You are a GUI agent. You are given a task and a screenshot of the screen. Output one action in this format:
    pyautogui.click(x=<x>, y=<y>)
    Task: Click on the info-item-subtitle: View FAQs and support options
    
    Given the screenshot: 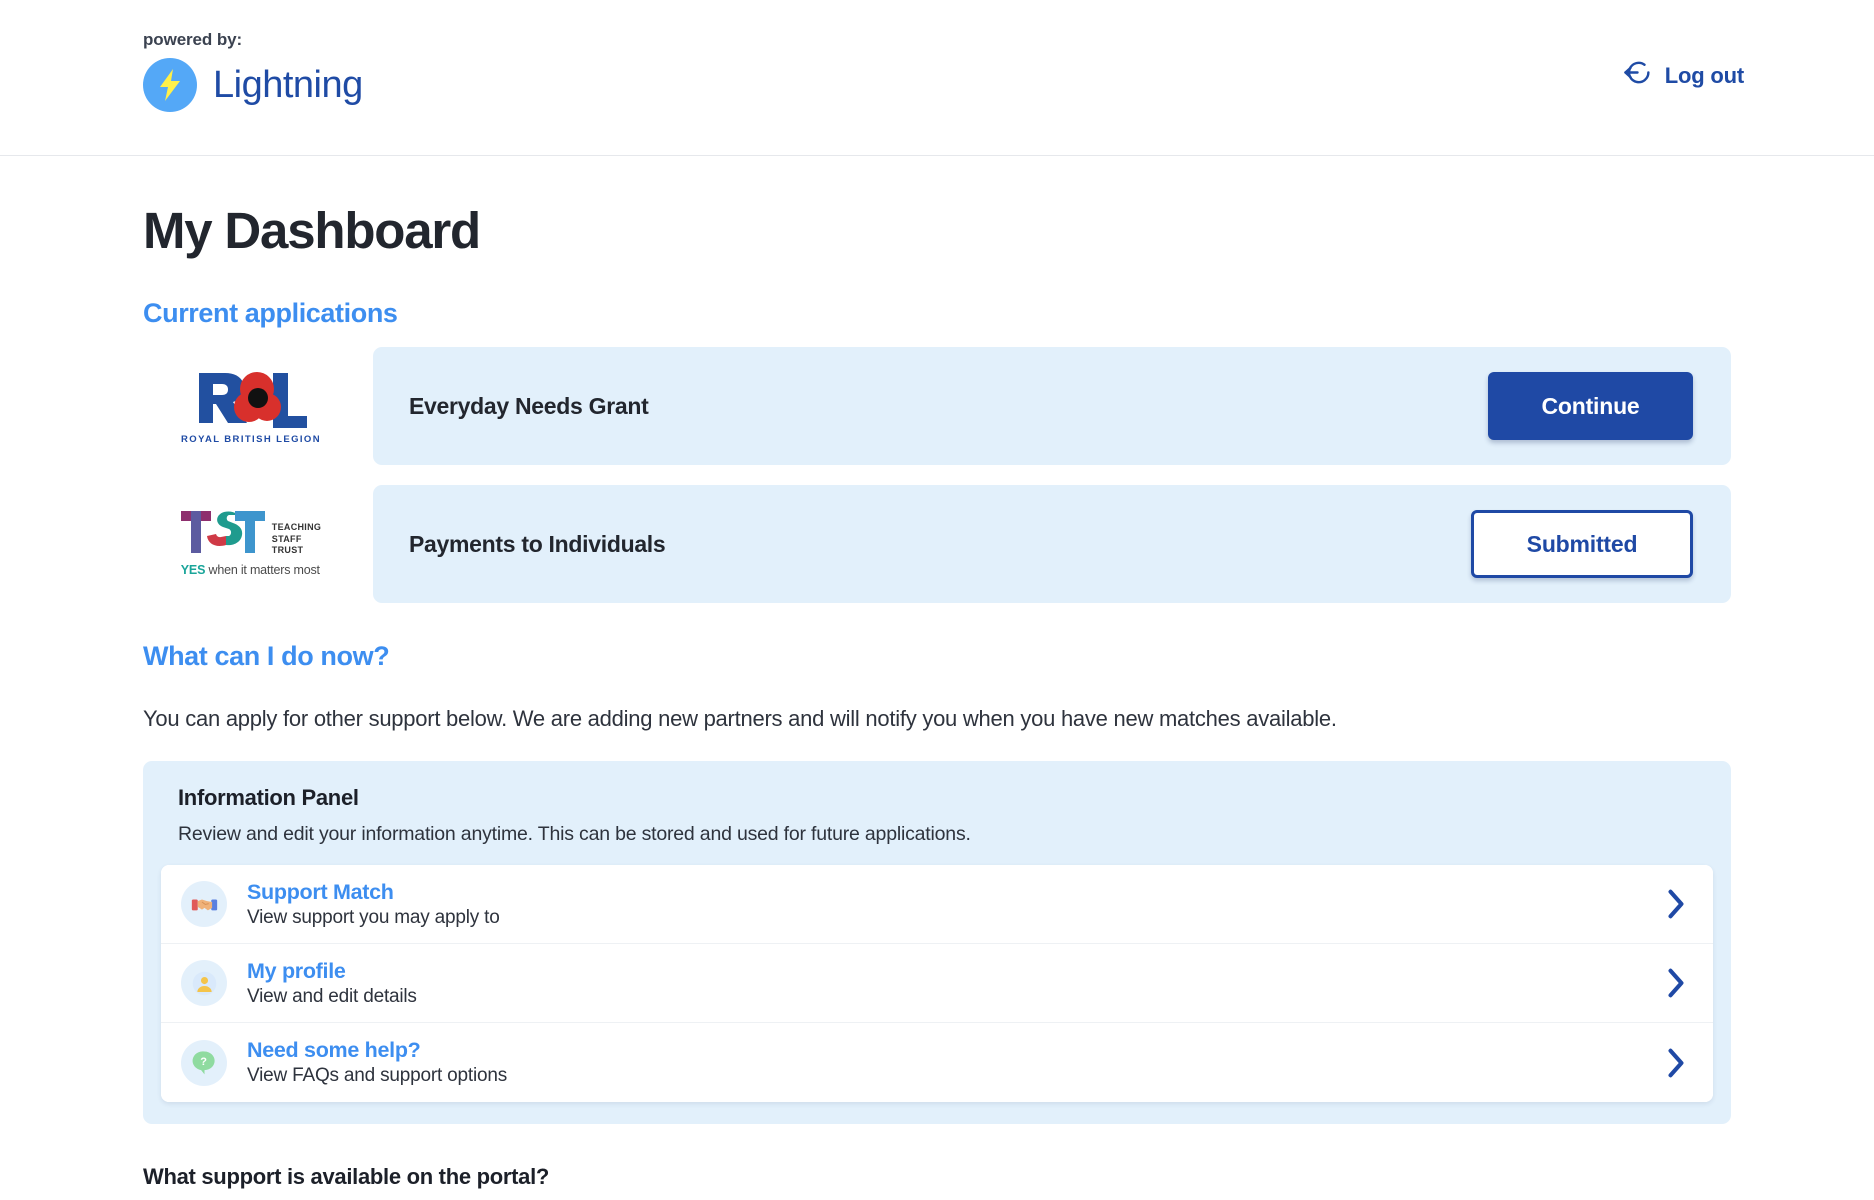 What is the action you would take?
    pyautogui.click(x=377, y=1076)
    